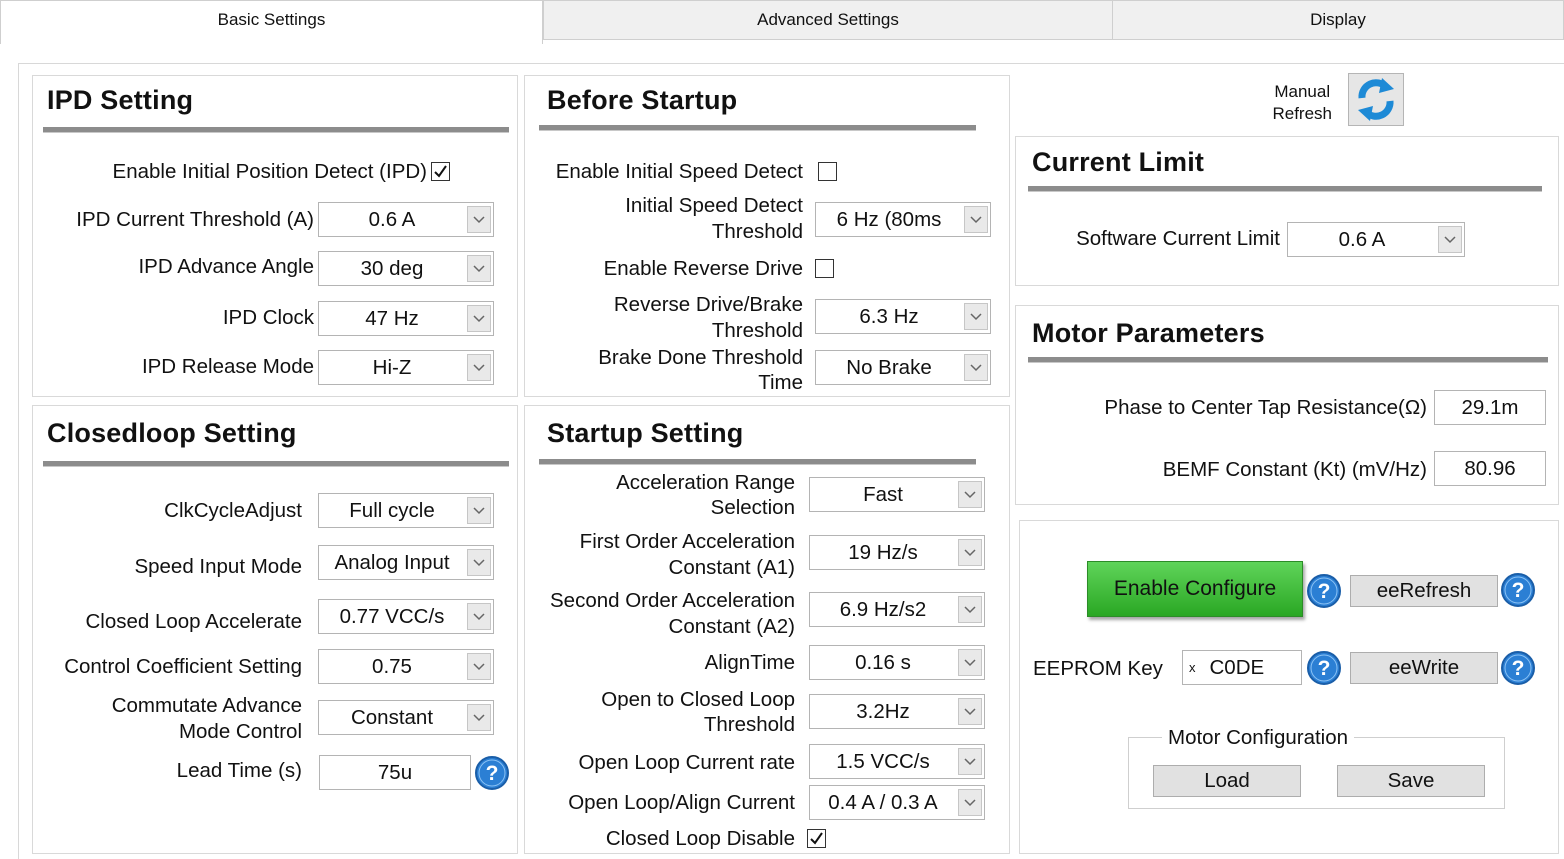  Describe the element at coordinates (1237, 667) in the screenshot. I see `key-value: C0DE` at that location.